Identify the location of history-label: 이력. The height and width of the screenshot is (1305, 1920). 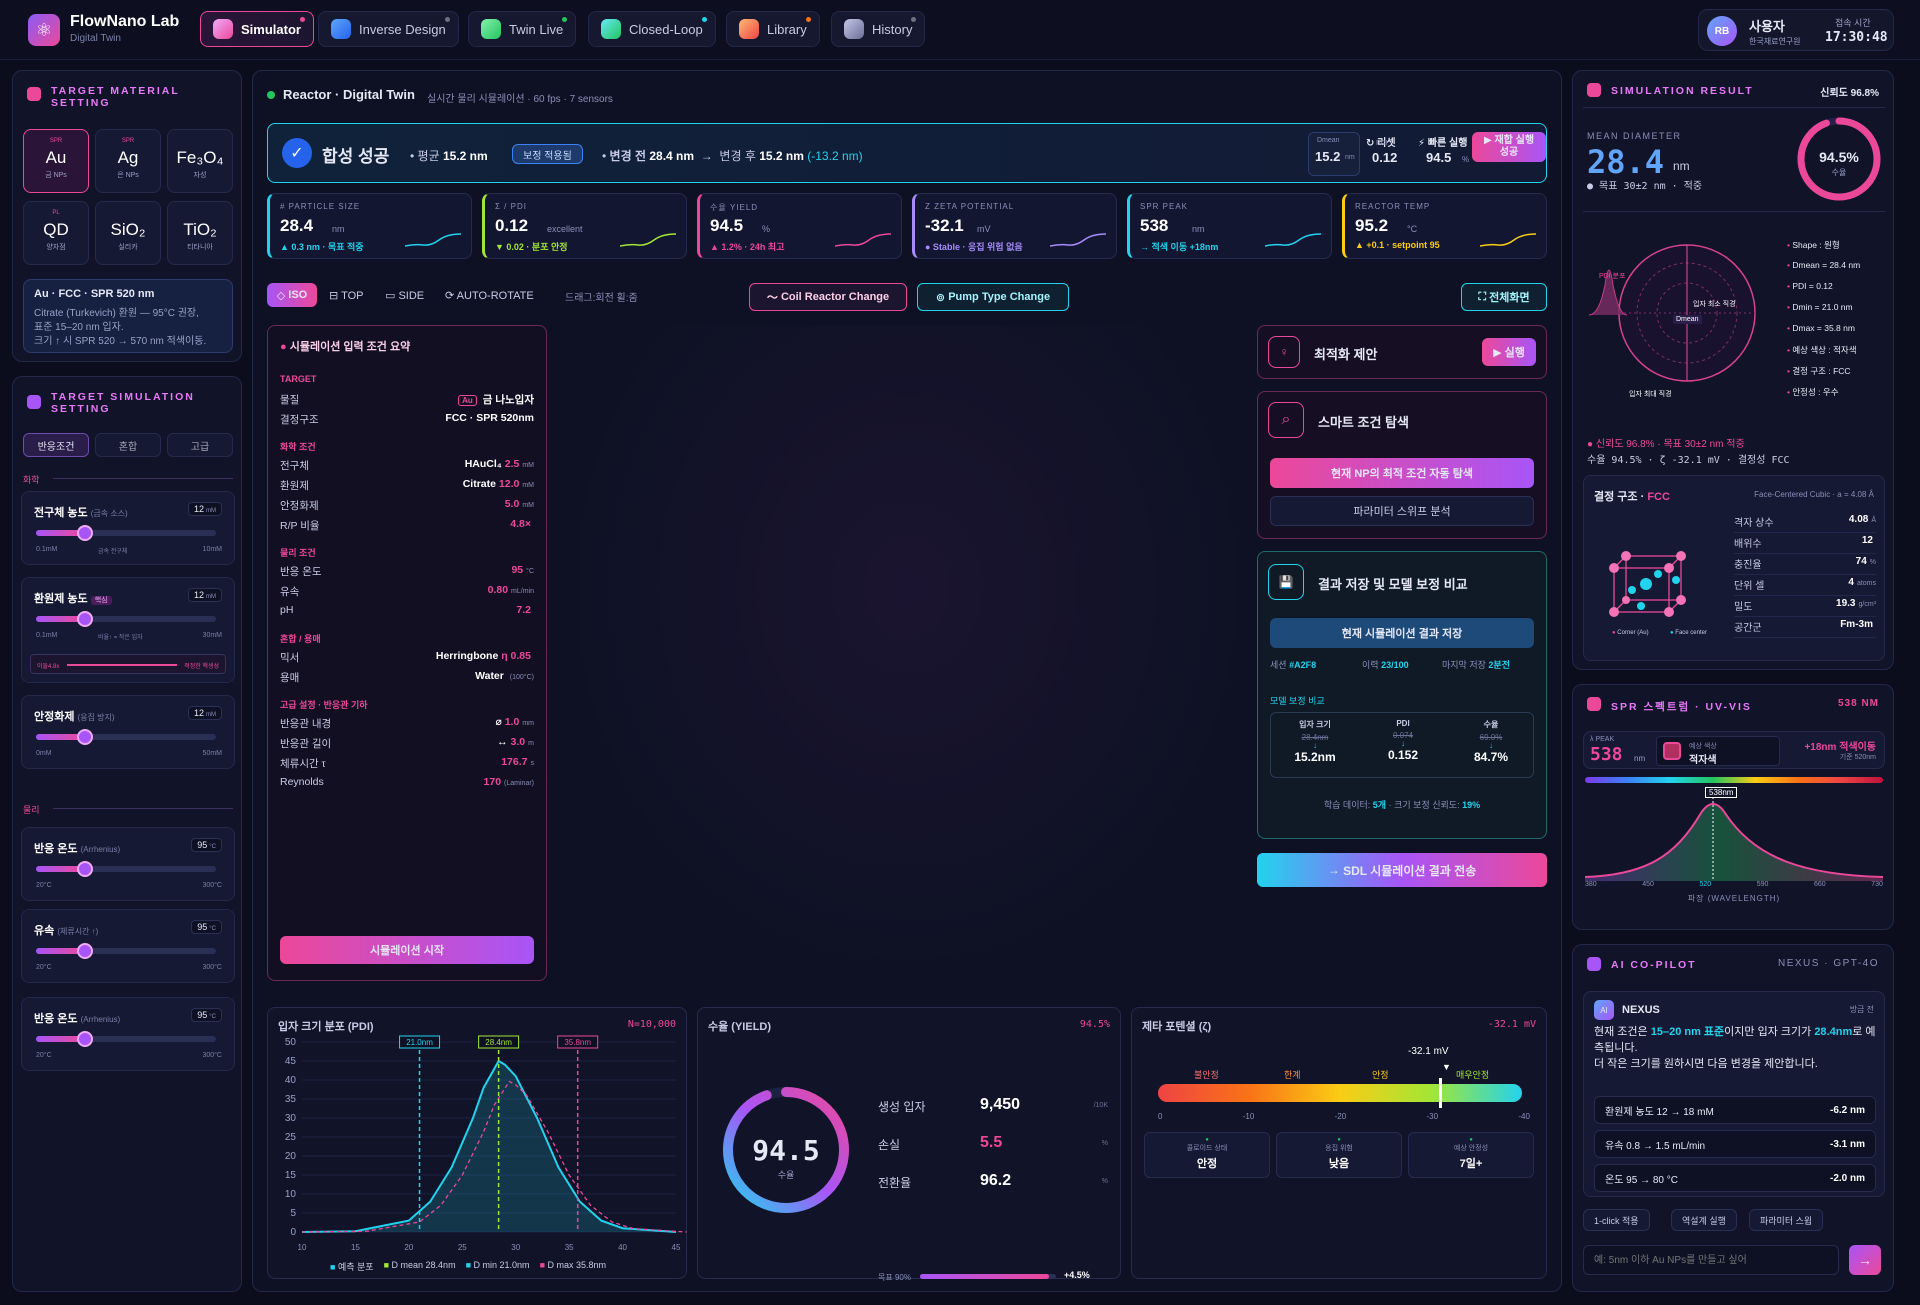
(1370, 665).